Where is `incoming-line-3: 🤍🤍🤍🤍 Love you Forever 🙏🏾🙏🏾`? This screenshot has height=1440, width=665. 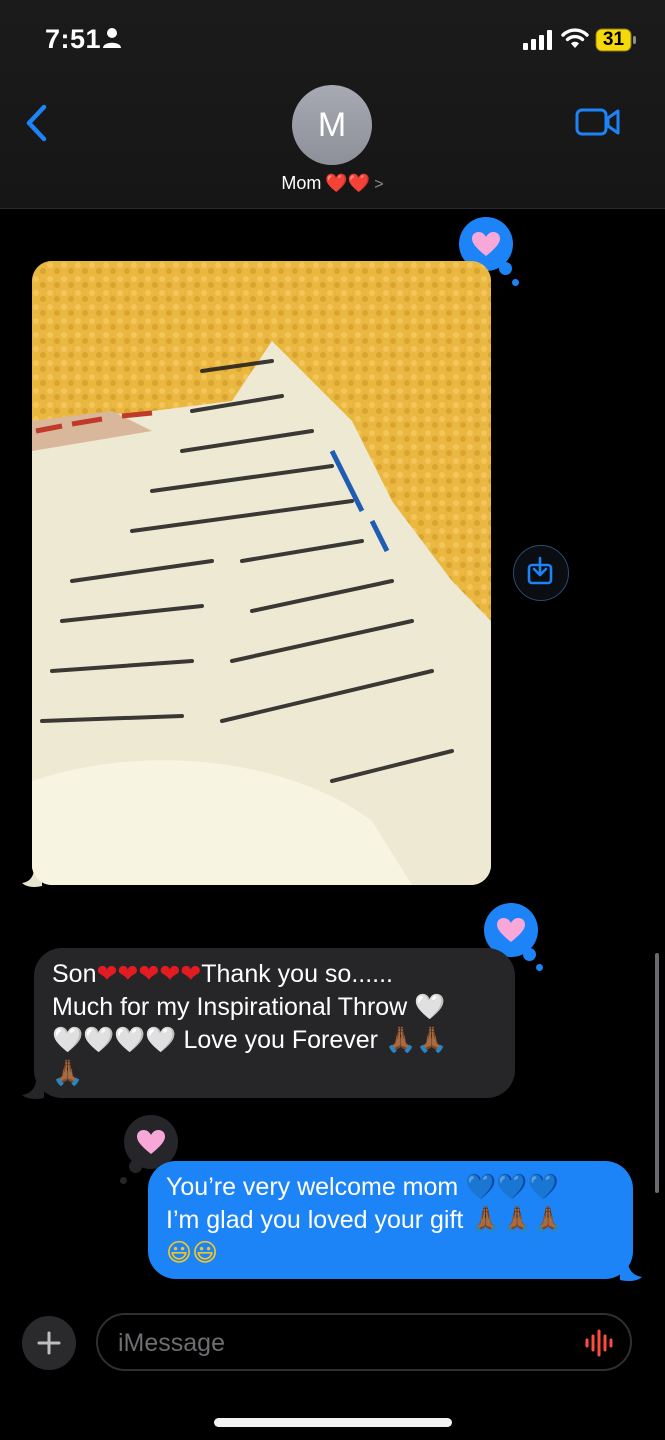 incoming-line-3: 🤍🤍🤍🤍 Love you Forever 🙏🏾🙏🏾 is located at coordinates (274, 1040).